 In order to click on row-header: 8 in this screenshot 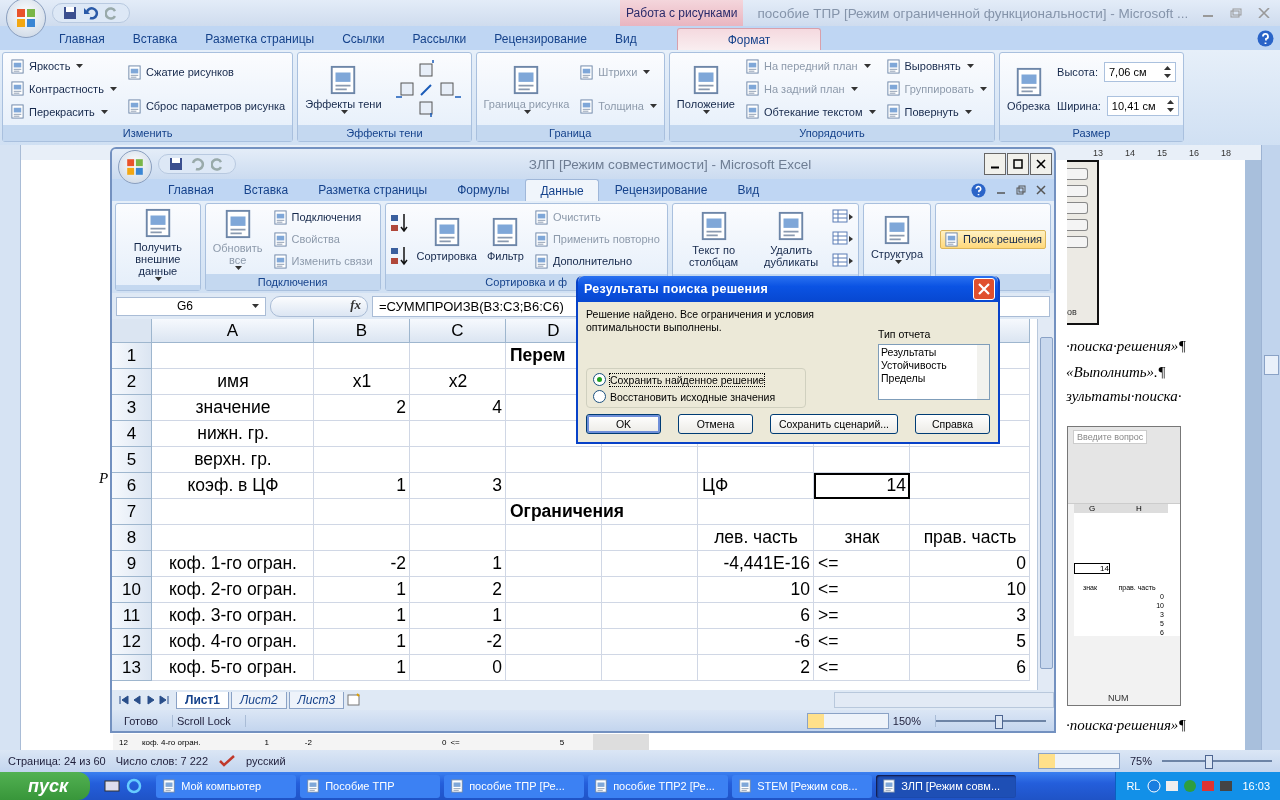, I will do `click(132, 538)`.